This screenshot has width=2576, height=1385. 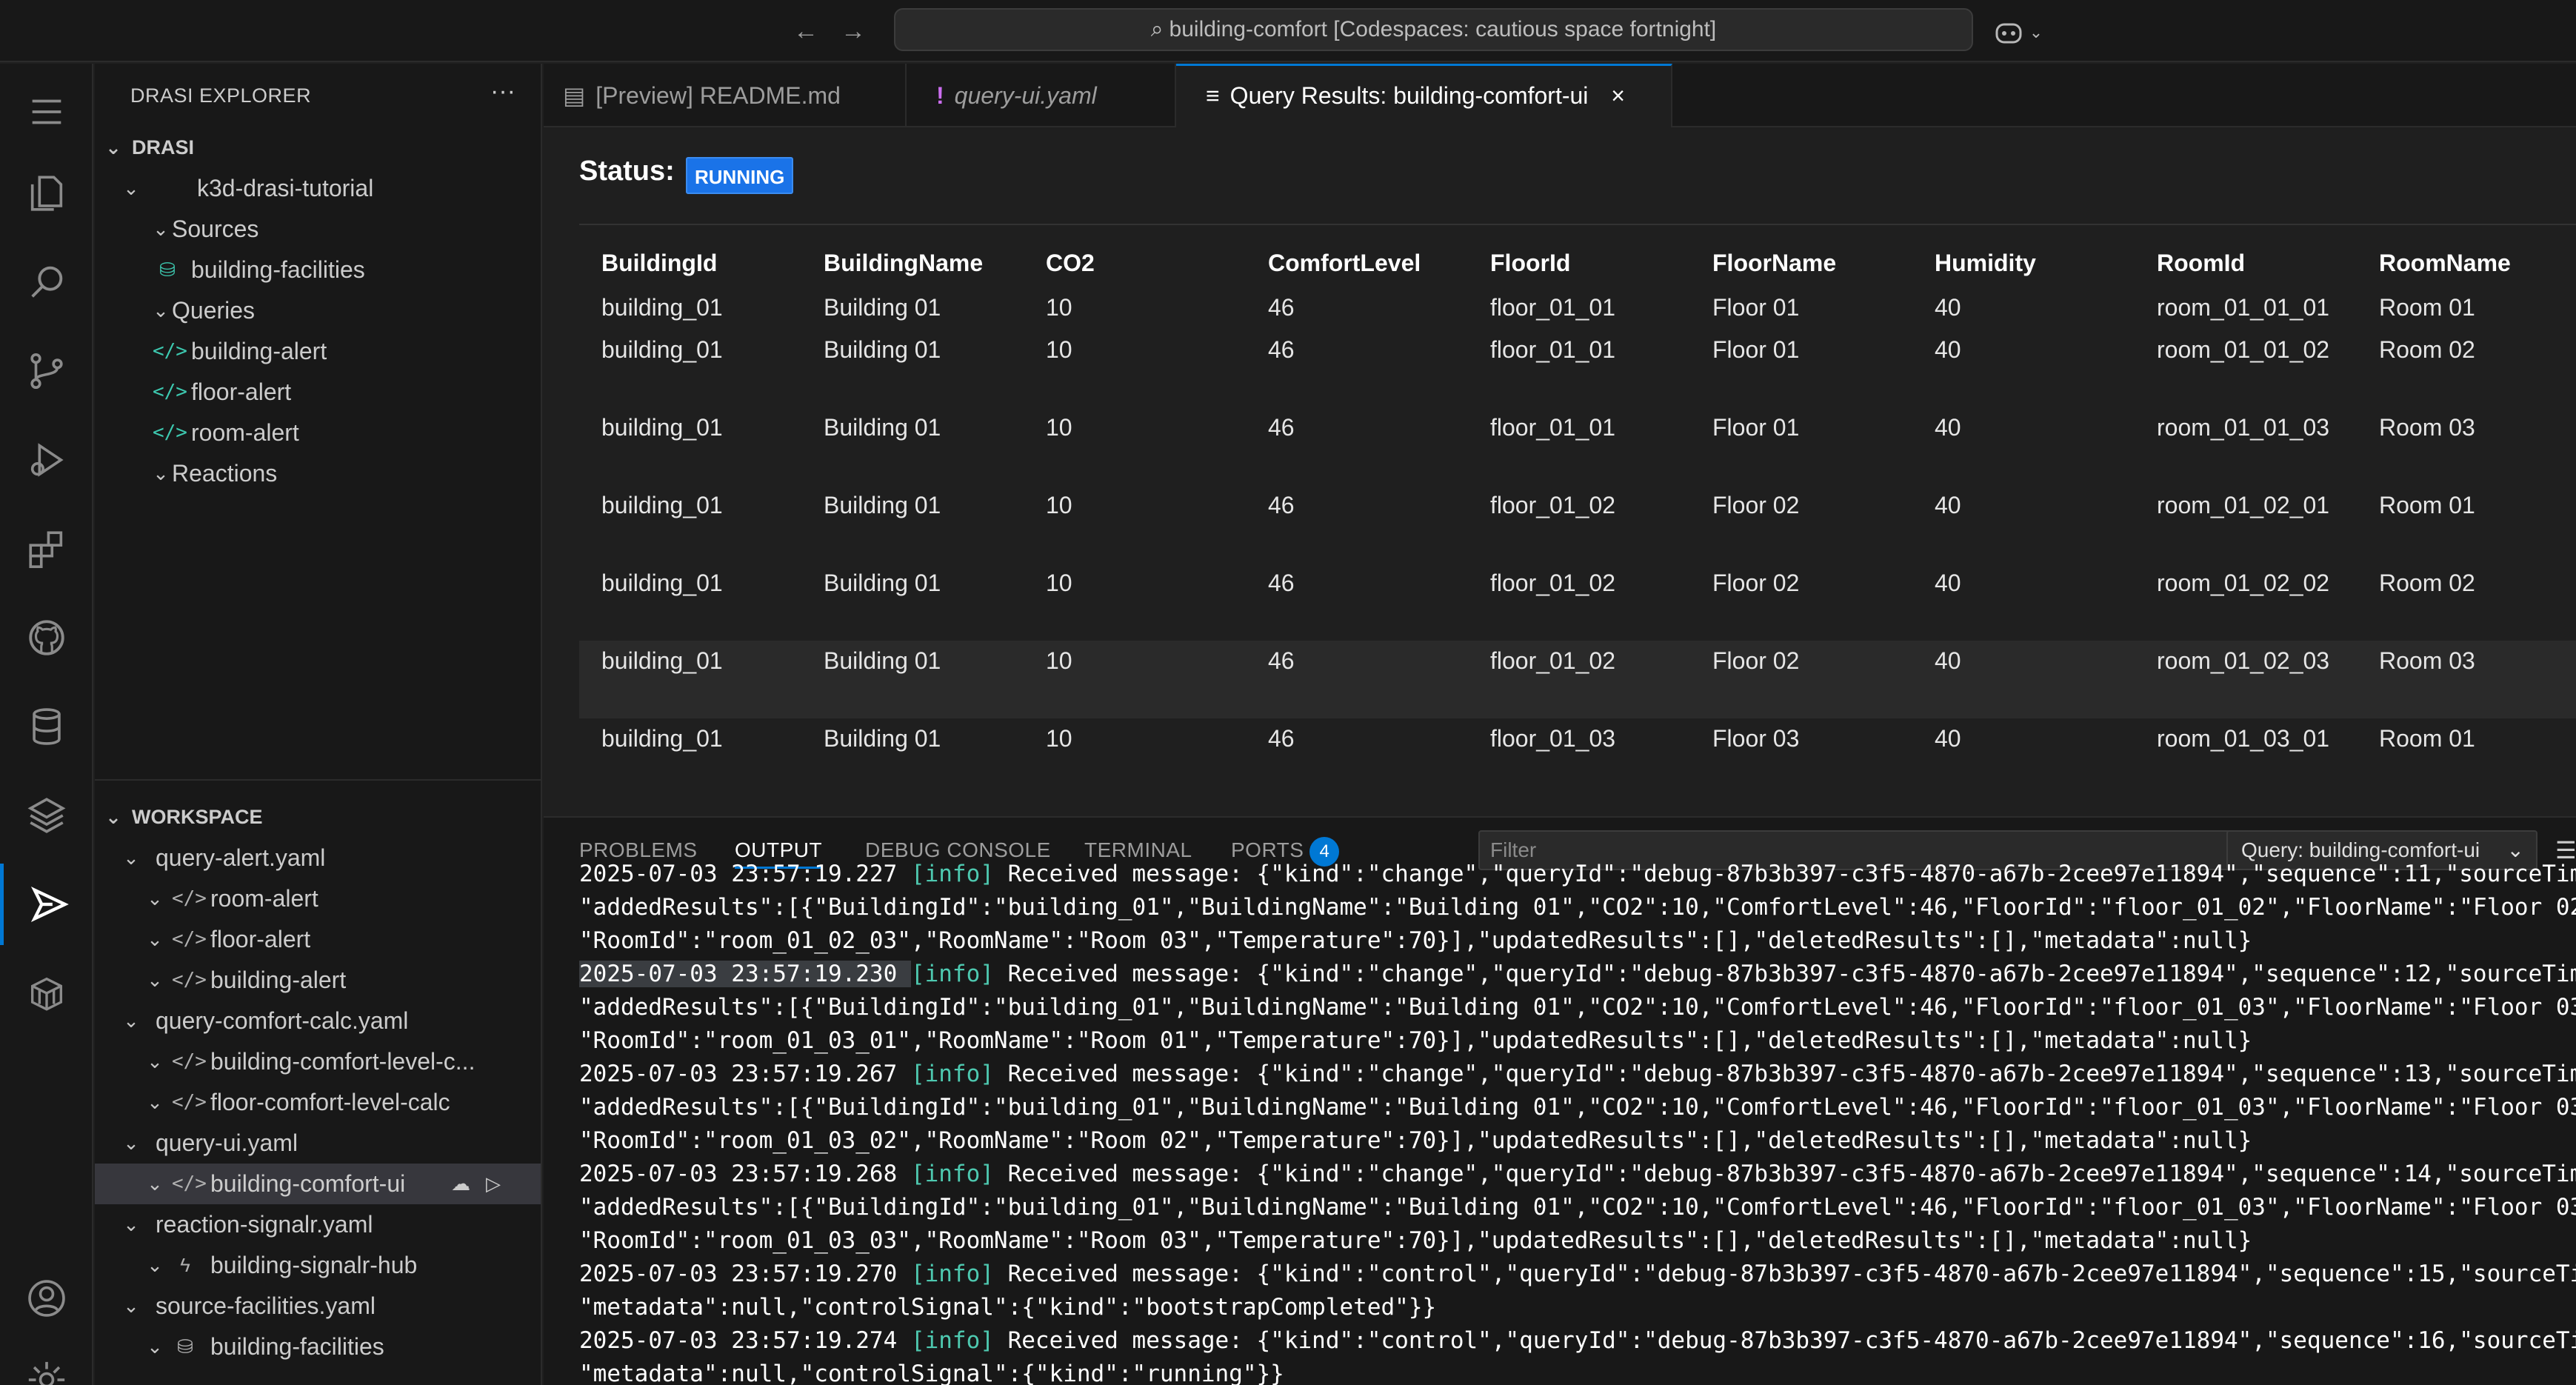 What do you see at coordinates (2427, 349) in the screenshot?
I see `table-cell: Room 02` at bounding box center [2427, 349].